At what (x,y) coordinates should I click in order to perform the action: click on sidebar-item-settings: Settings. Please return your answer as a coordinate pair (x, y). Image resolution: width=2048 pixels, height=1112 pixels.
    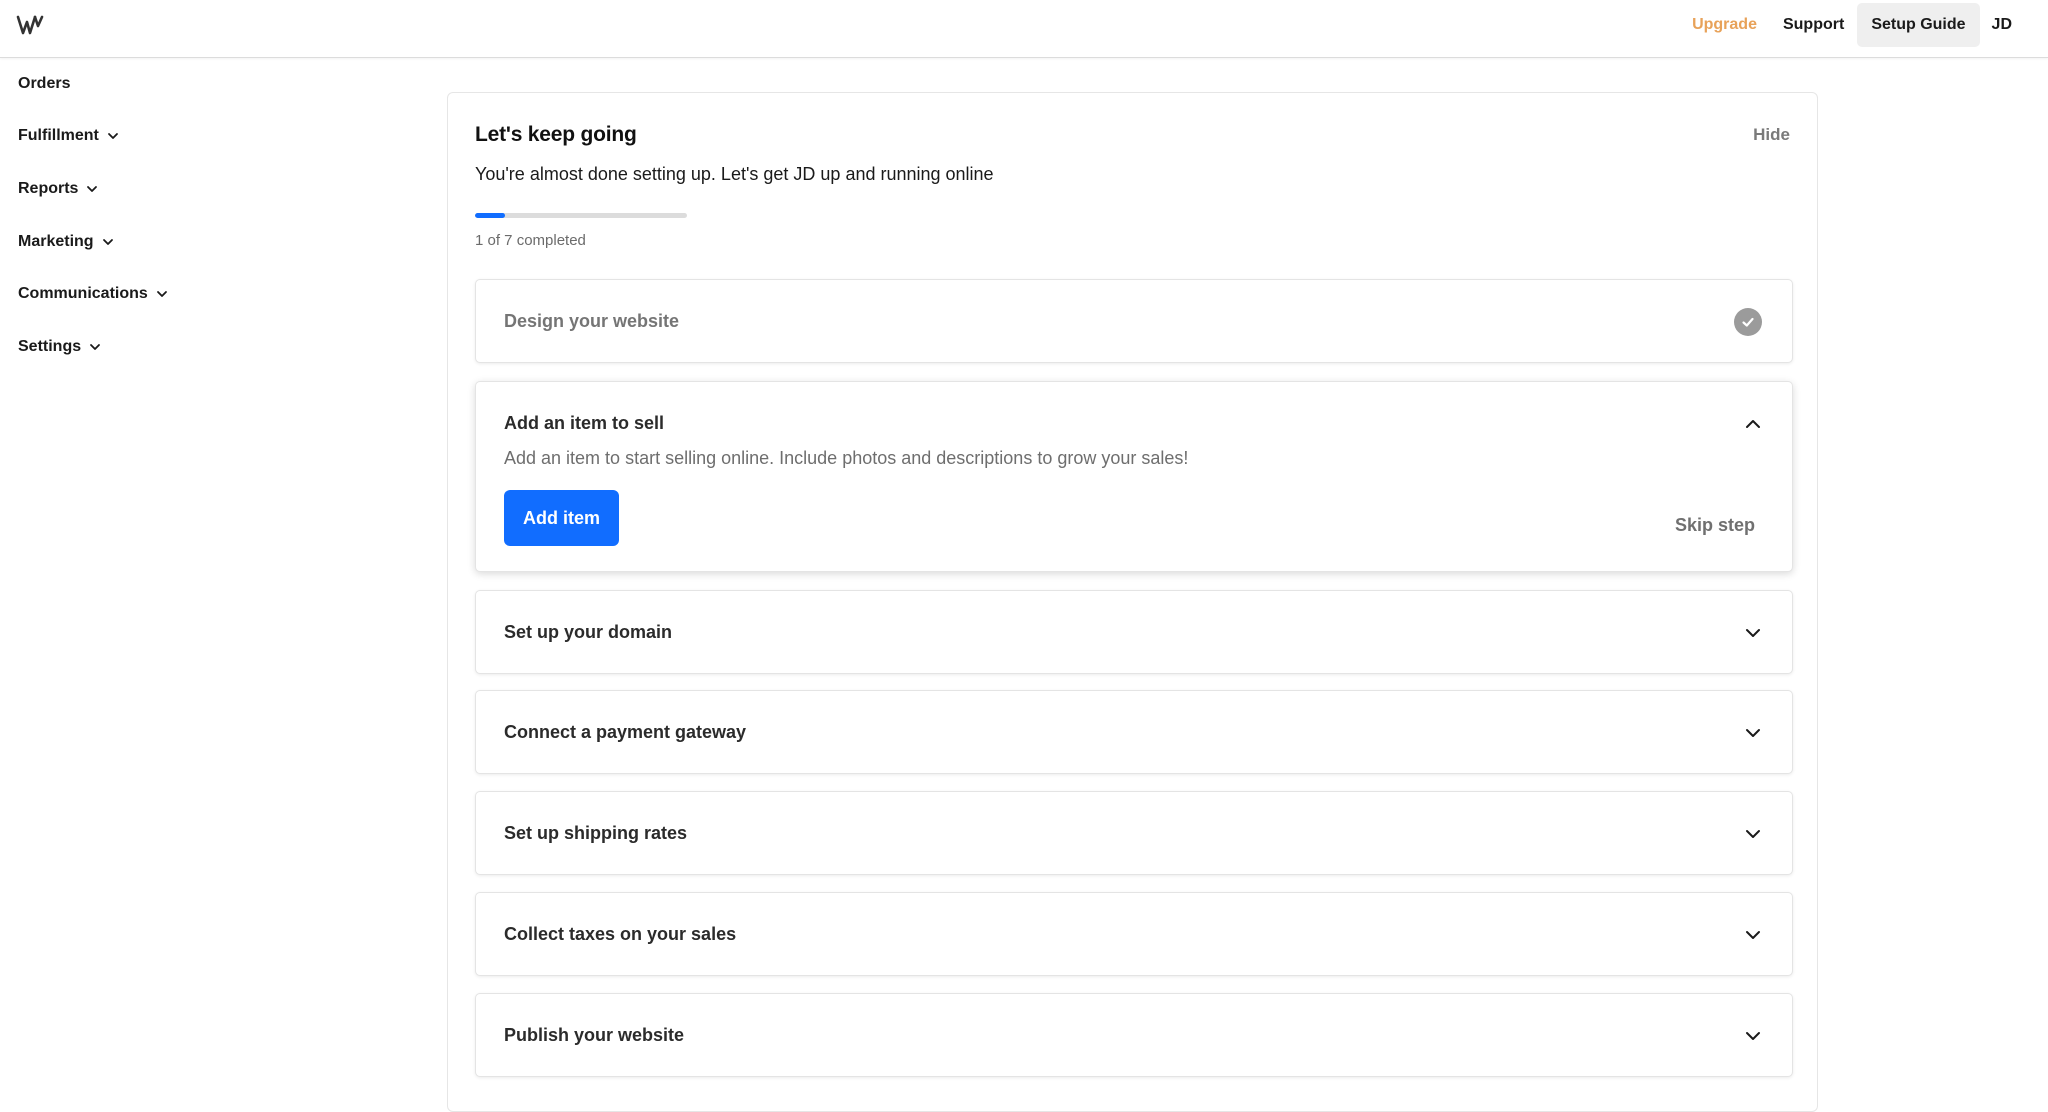
    Looking at the image, I should click on (59, 347).